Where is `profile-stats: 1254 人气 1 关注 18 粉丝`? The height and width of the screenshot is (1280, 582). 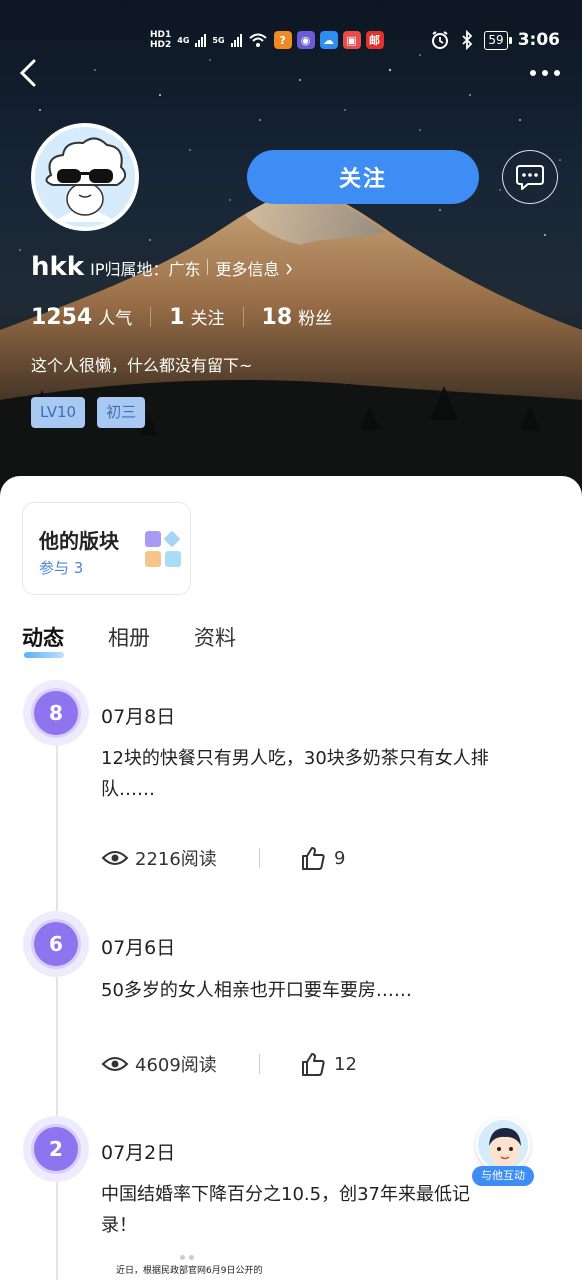 profile-stats: 1254 人气 1 关注 18 粉丝 is located at coordinates (181, 317).